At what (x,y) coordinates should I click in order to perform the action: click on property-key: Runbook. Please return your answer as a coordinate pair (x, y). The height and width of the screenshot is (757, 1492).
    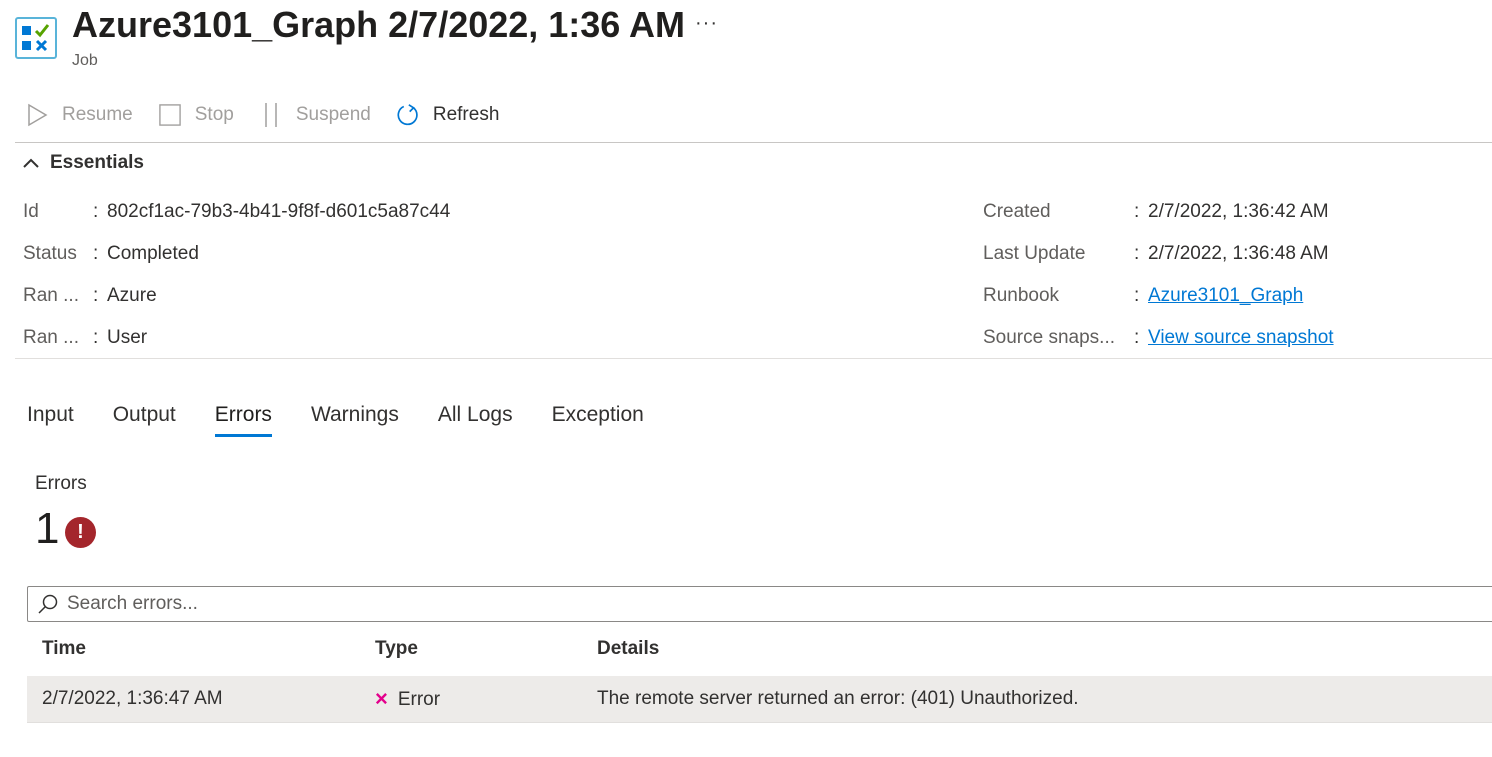
    Looking at the image, I should click on (1021, 295).